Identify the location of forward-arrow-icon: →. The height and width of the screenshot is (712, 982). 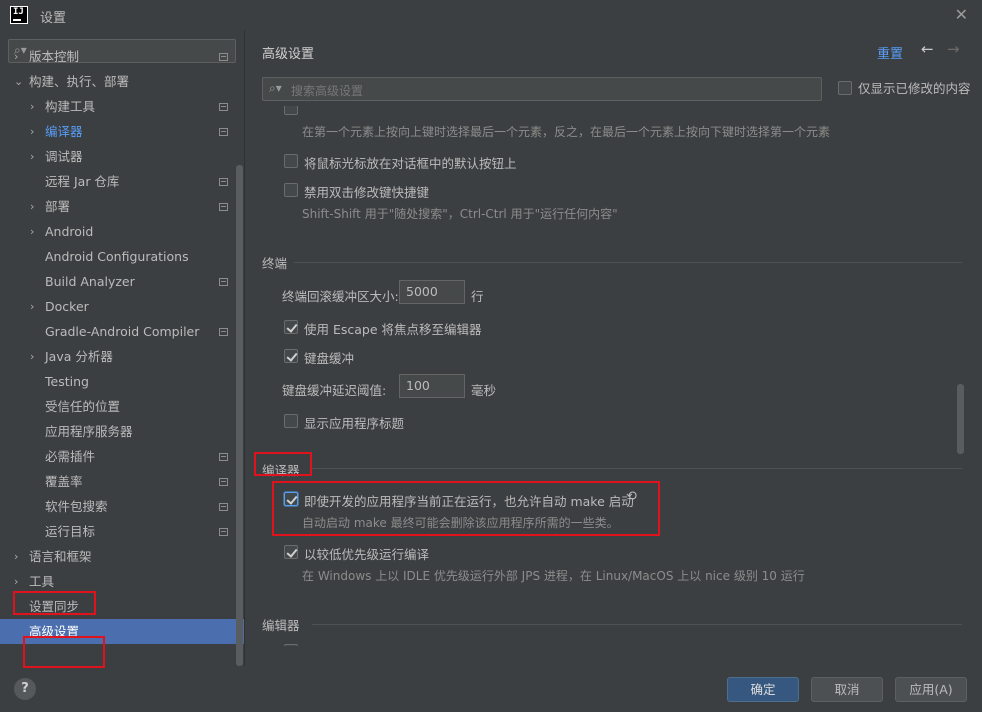
(953, 49).